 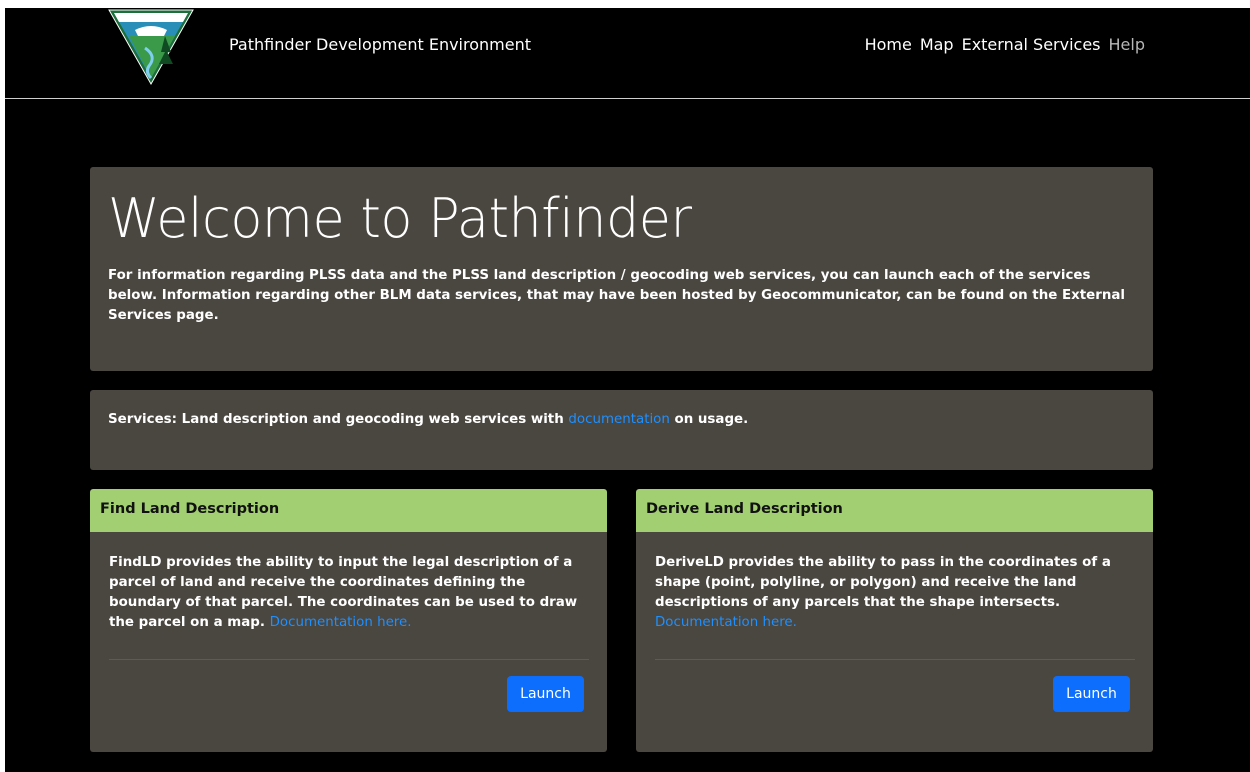 What do you see at coordinates (709, 419) in the screenshot?
I see `services-description-end: on usage.` at bounding box center [709, 419].